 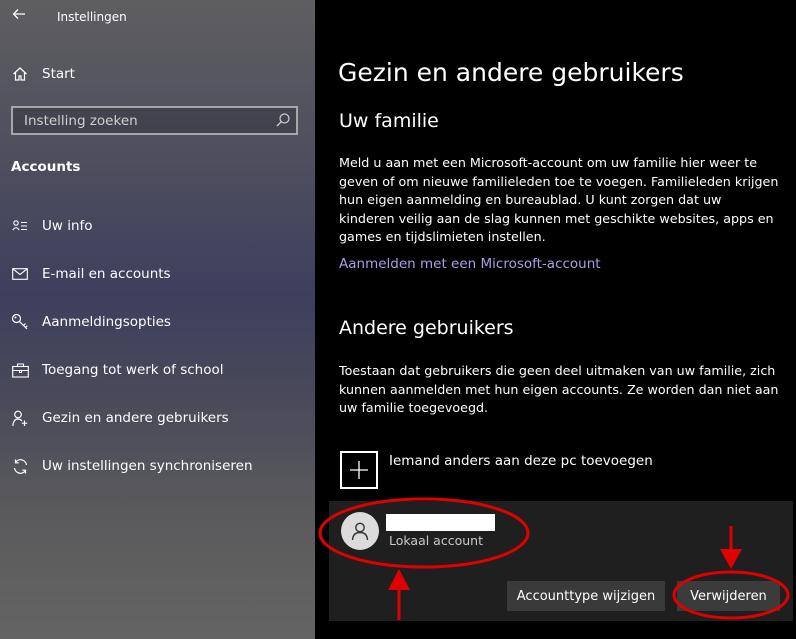 I want to click on mail-icon, so click(x=20, y=274).